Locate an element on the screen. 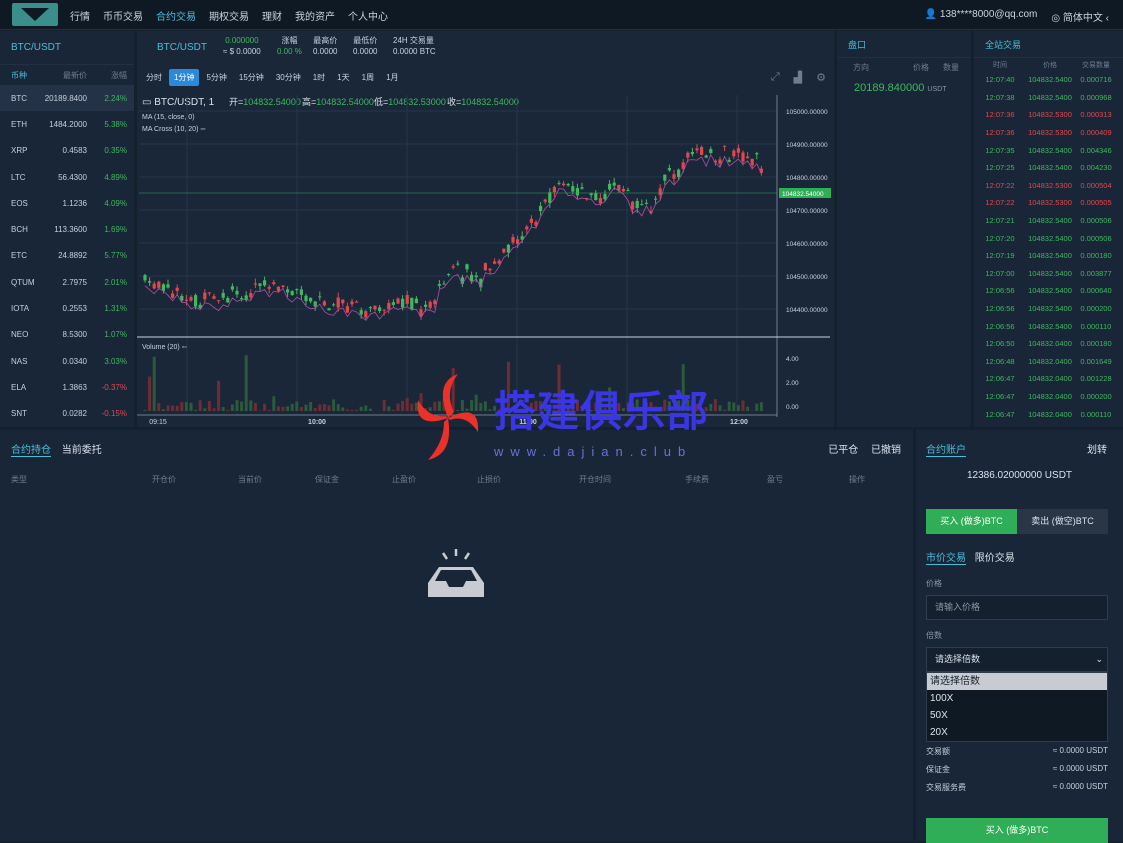 Image resolution: width=1123 pixels, height=843 pixels. buy-long-tab: 买入 (做多)BTC is located at coordinates (971, 521).